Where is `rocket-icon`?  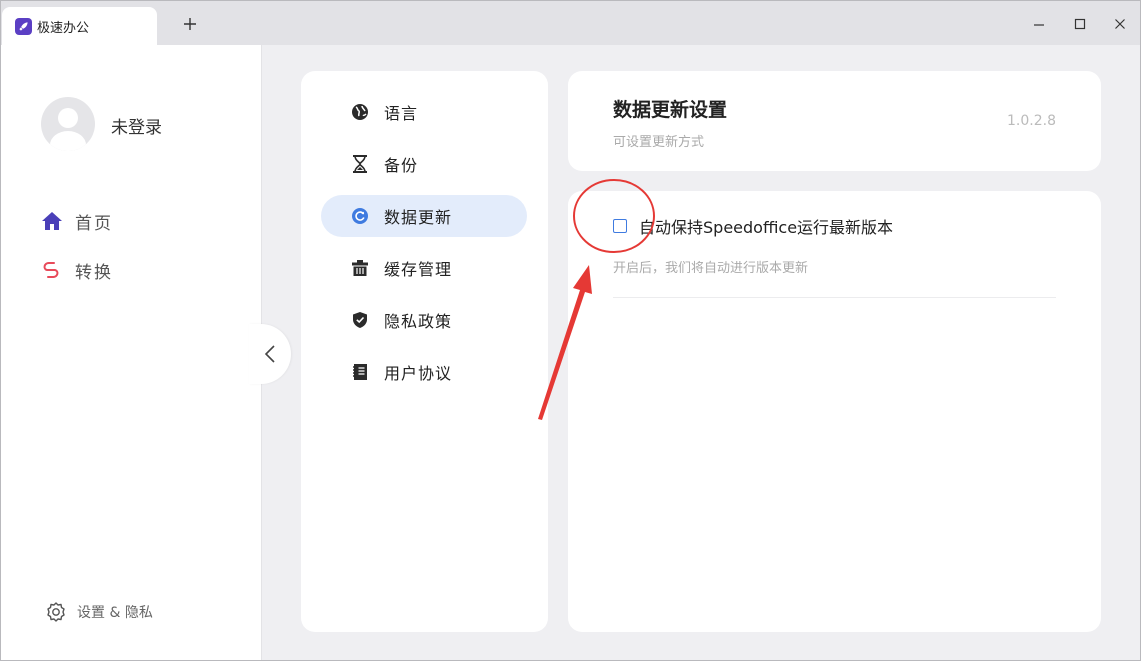 rocket-icon is located at coordinates (23, 26).